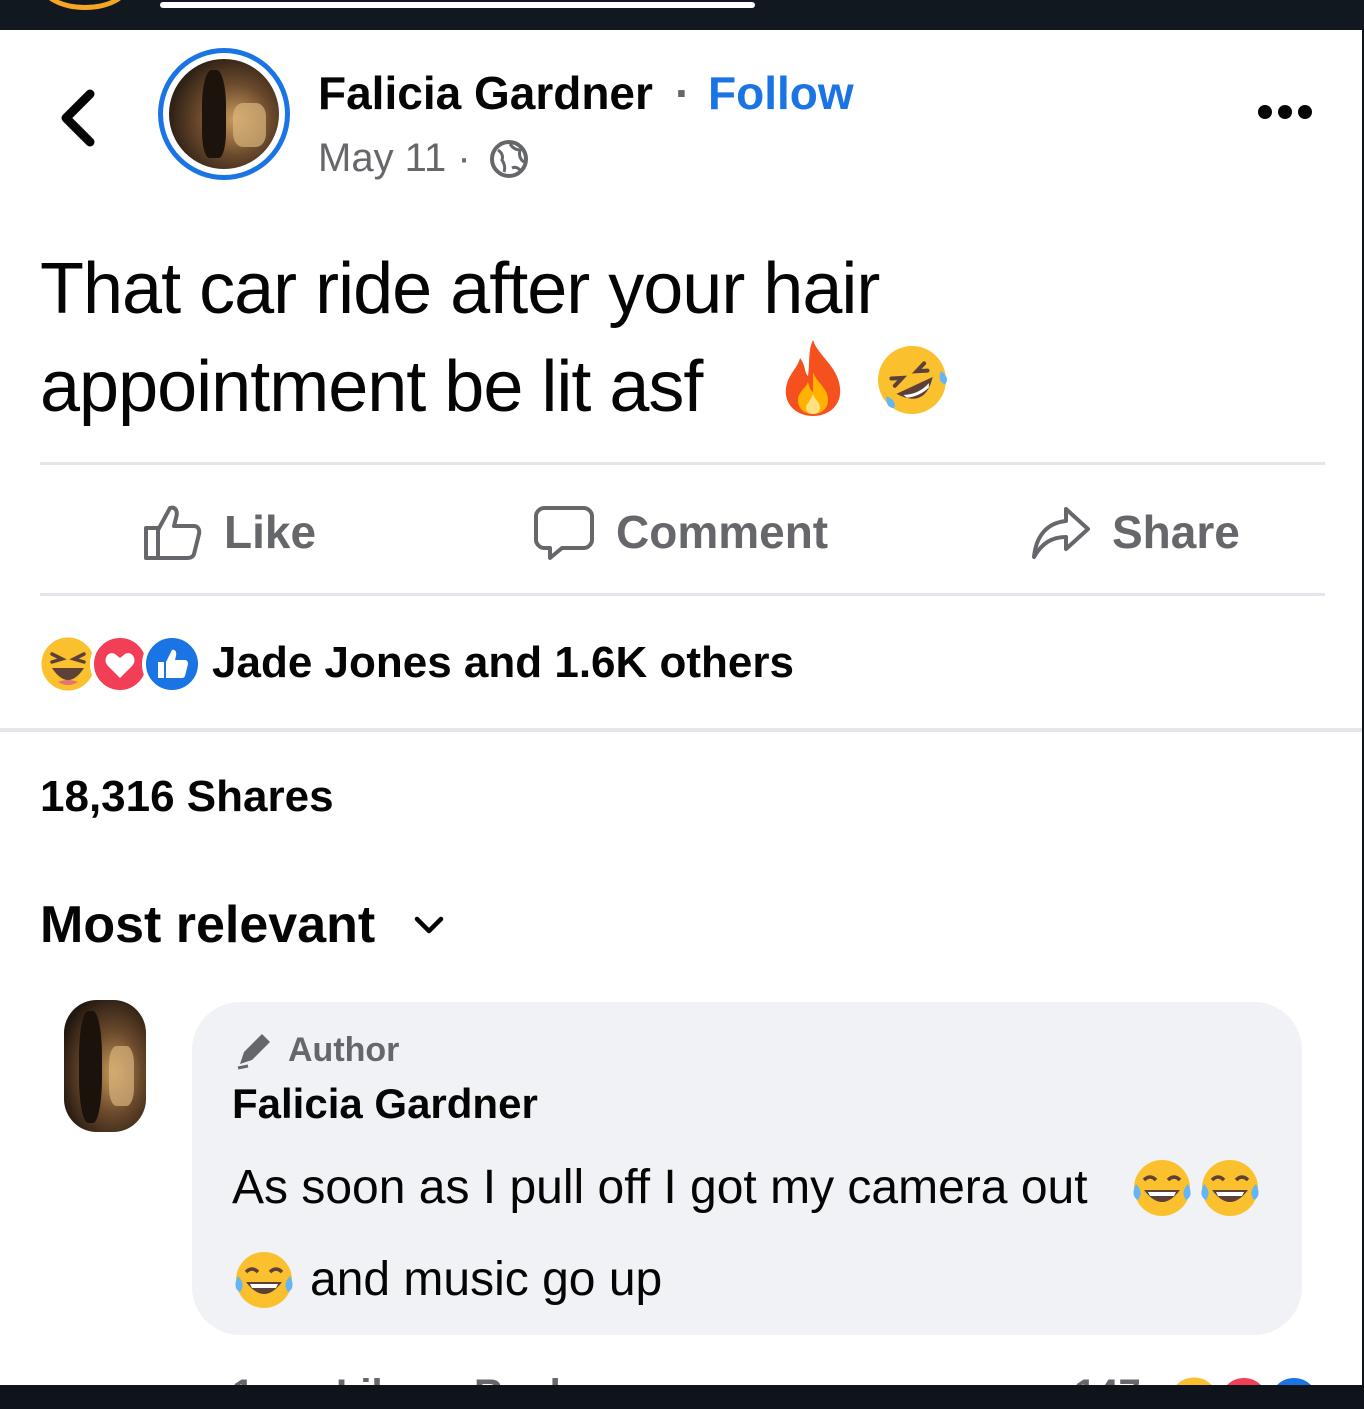 The height and width of the screenshot is (1409, 1364). I want to click on globe-icon, so click(509, 159).